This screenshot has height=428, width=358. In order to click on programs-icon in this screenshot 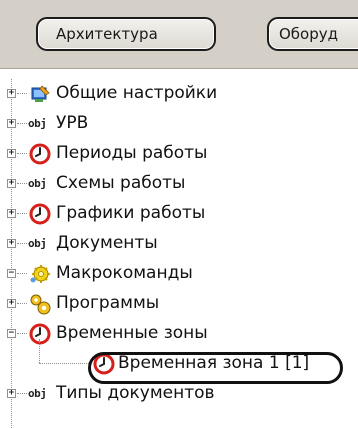, I will do `click(40, 304)`.